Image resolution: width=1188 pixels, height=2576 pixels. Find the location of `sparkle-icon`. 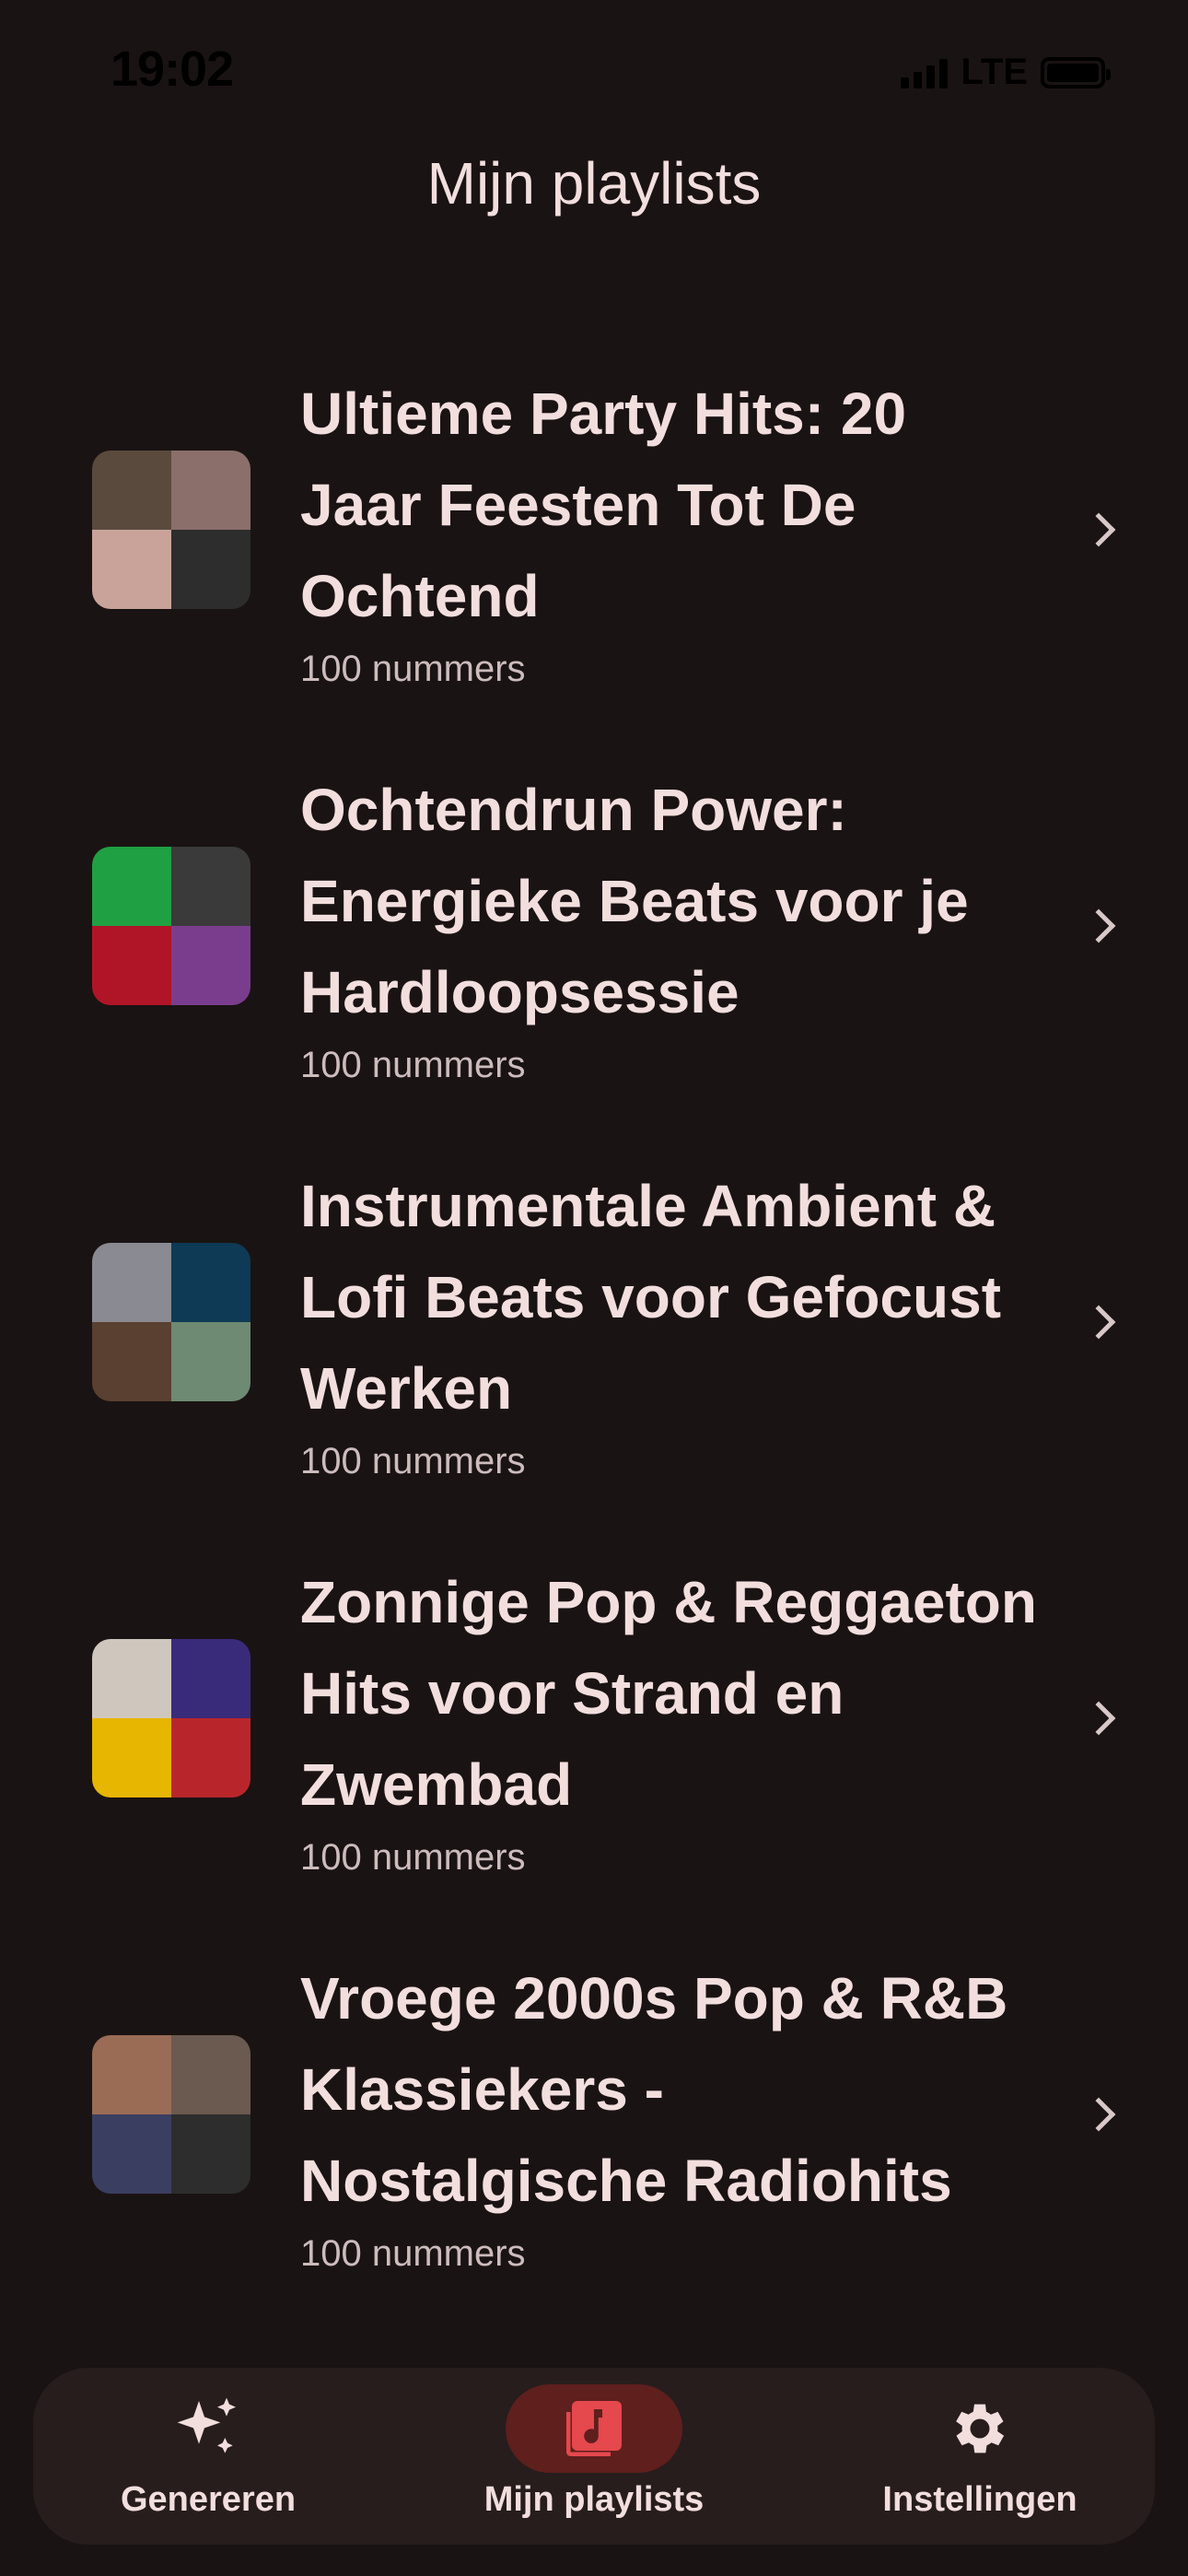

sparkle-icon is located at coordinates (208, 2428).